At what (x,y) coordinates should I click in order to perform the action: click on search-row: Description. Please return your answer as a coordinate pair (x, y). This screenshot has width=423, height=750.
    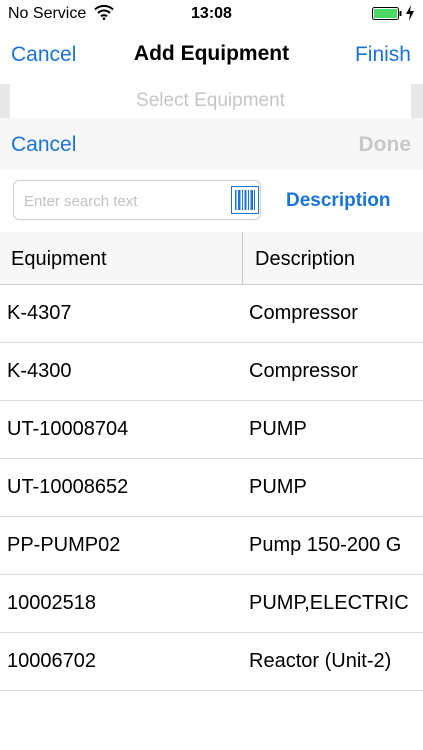
    Looking at the image, I should click on (211, 201).